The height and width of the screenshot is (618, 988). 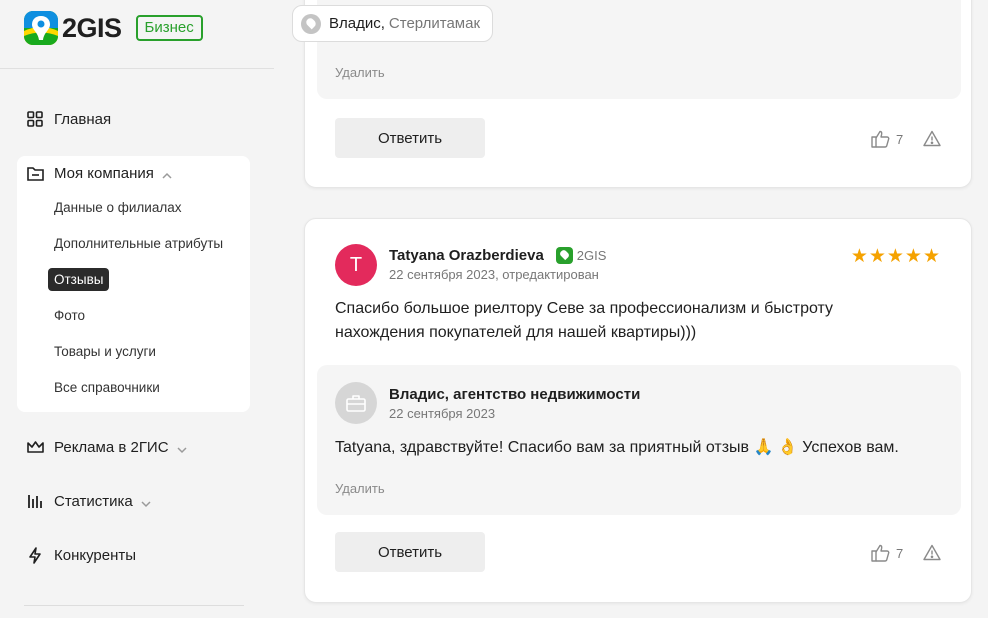 I want to click on subnav-branches: Данные о филиалах, so click(x=118, y=207).